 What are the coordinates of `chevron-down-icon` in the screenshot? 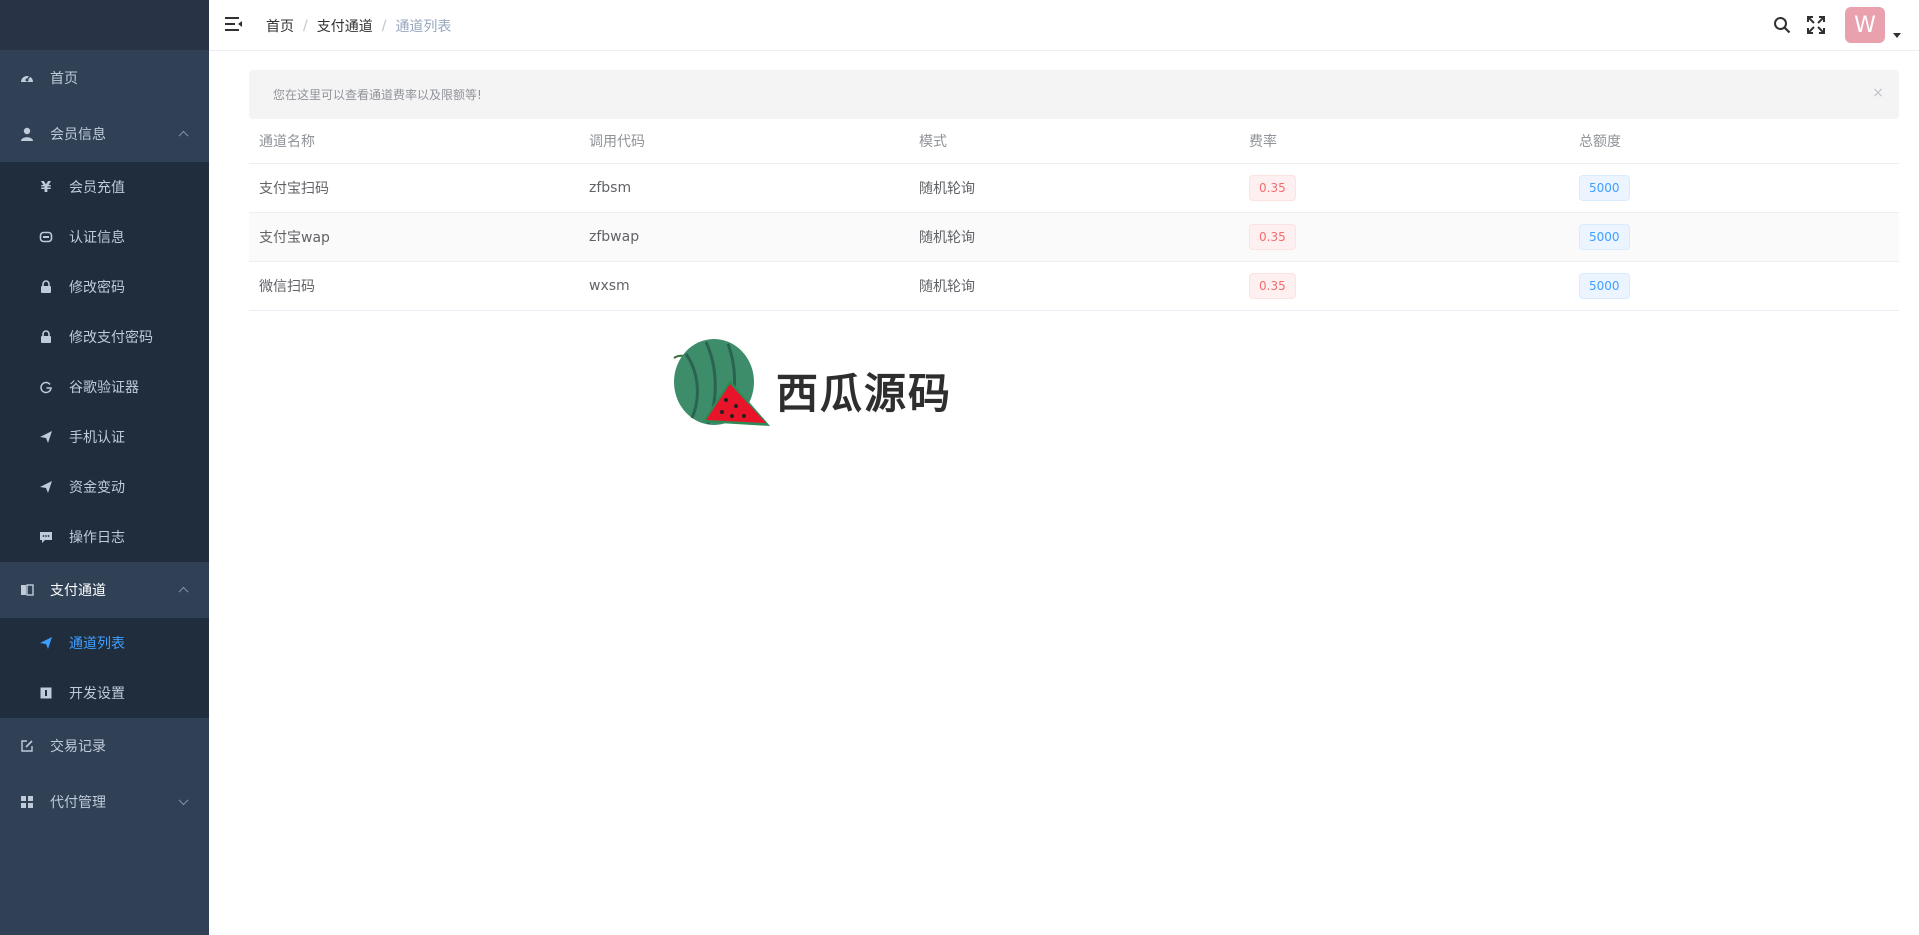 It's located at (183, 800).